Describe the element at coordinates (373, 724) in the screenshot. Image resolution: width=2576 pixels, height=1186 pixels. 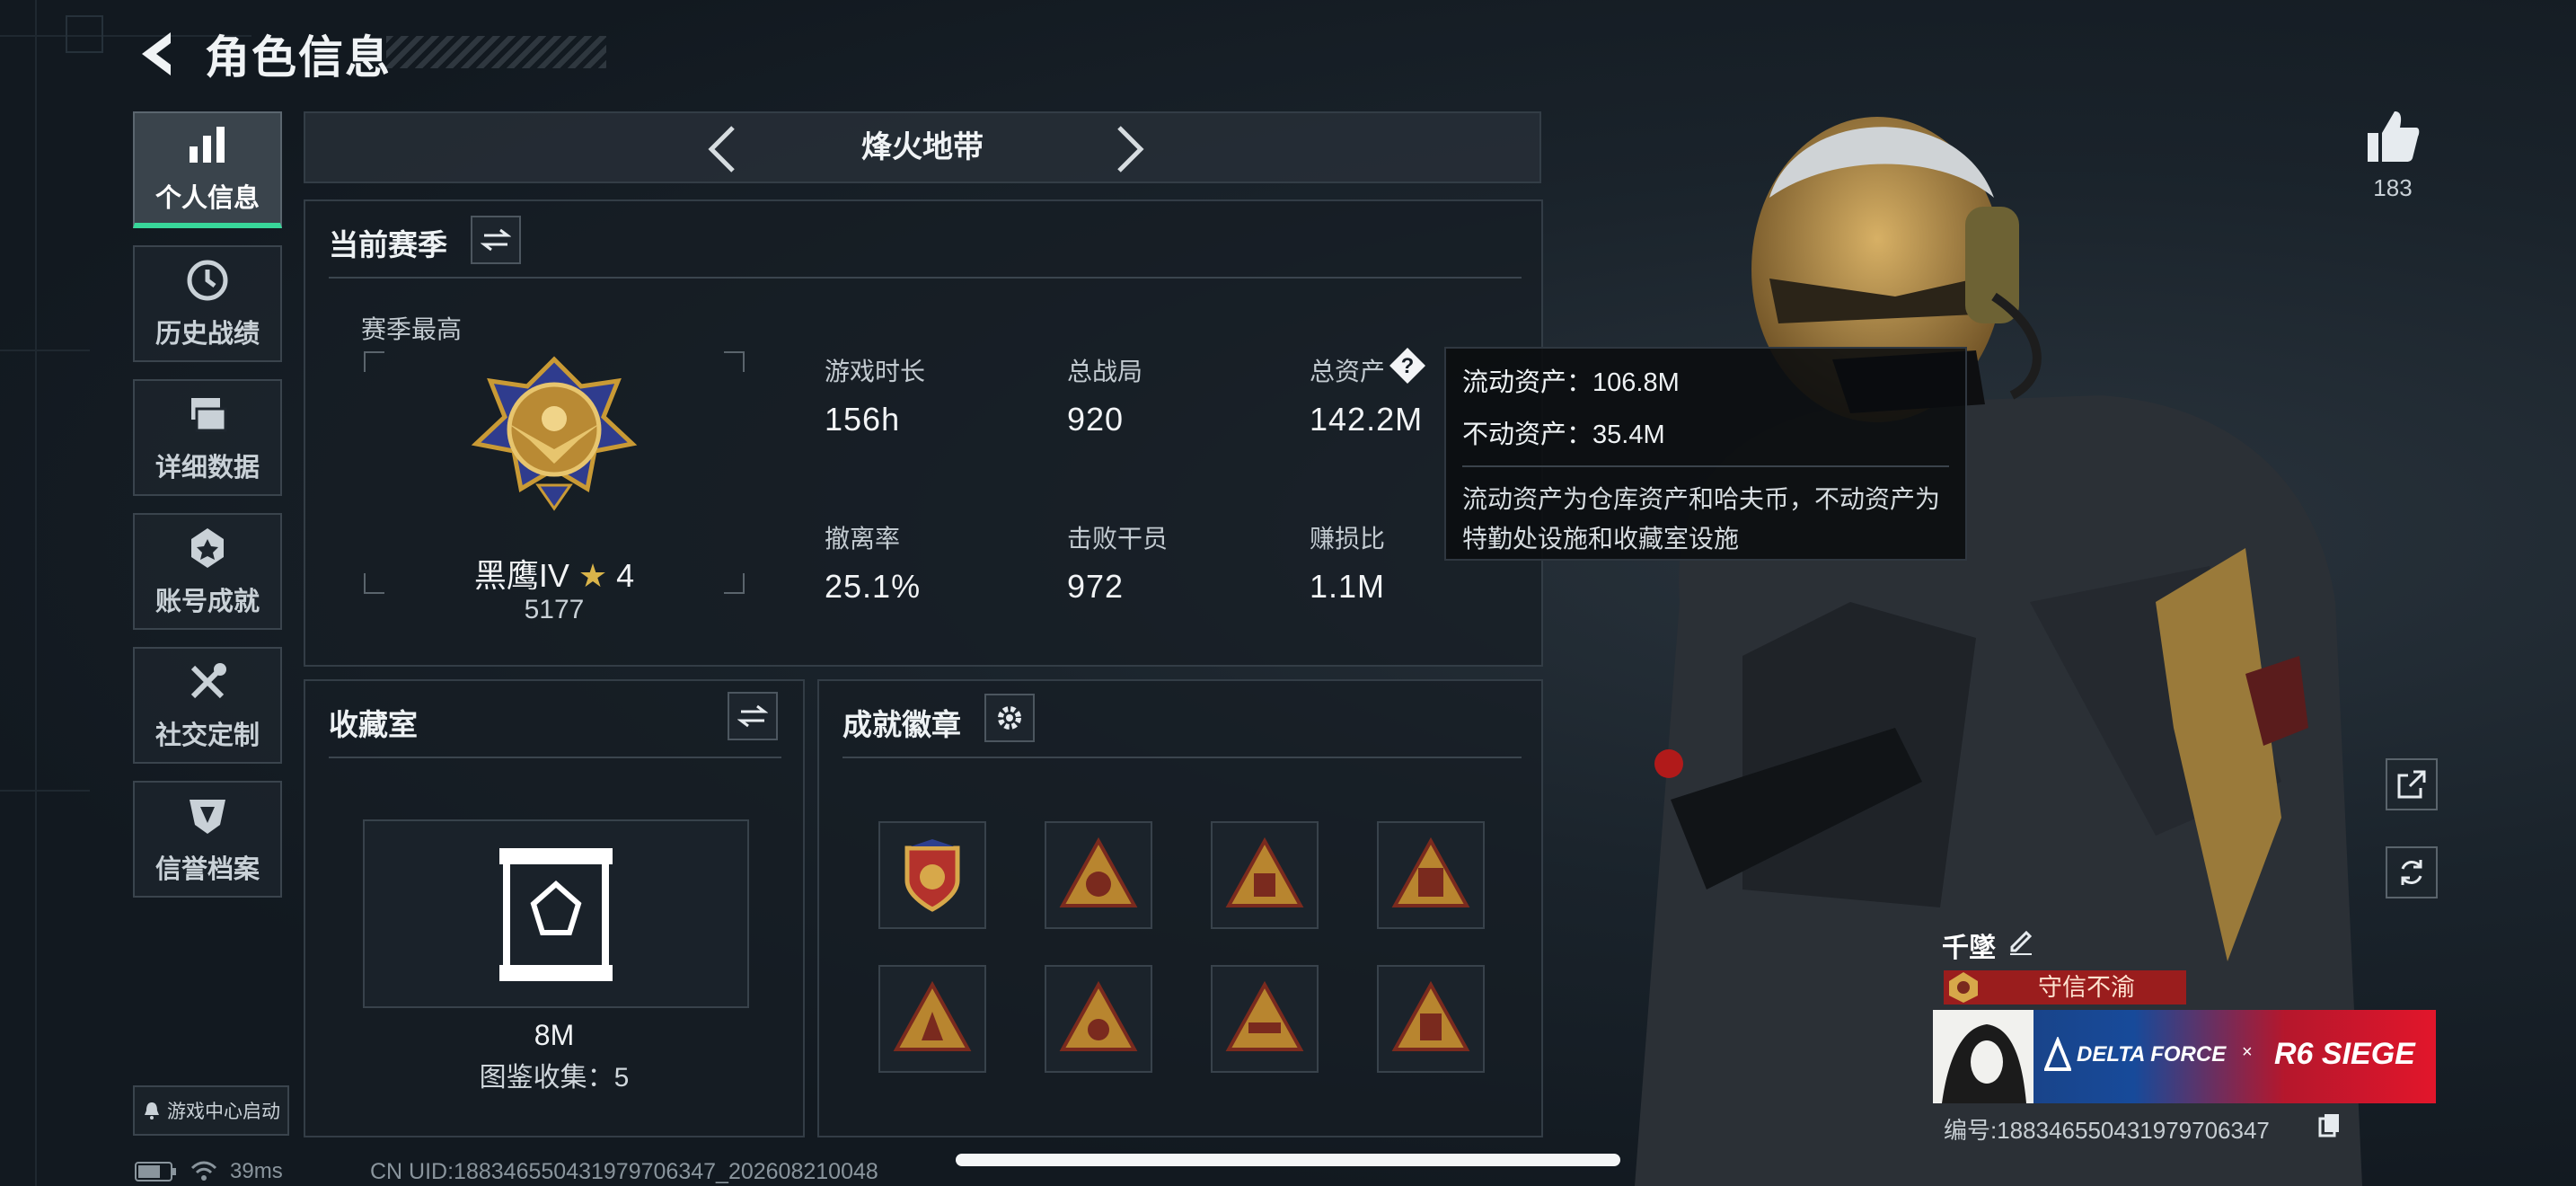
I see `collection-title: 收藏室` at that location.